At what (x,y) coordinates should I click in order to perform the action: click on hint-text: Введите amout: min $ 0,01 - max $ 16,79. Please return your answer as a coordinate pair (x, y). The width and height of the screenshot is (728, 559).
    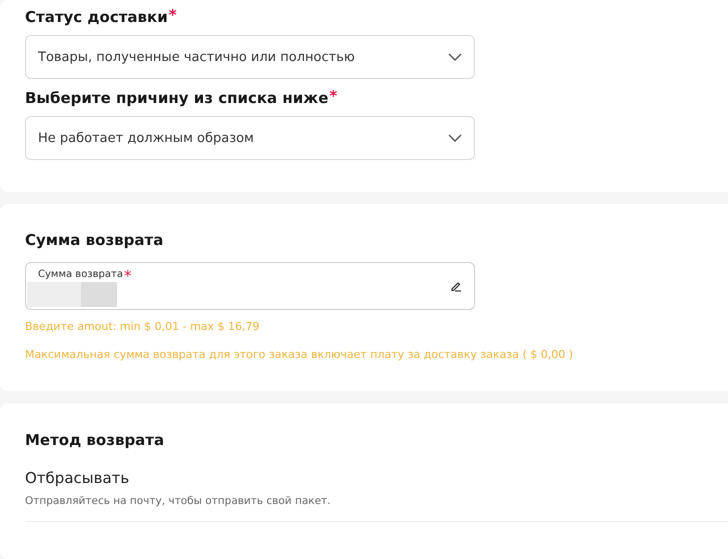
    Looking at the image, I should click on (143, 326).